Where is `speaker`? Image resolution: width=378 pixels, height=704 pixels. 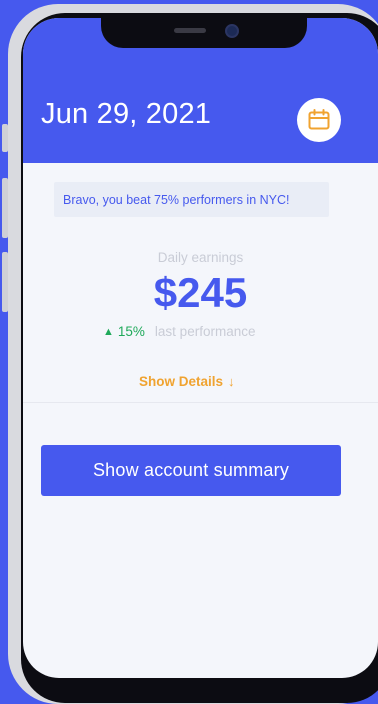 speaker is located at coordinates (190, 30).